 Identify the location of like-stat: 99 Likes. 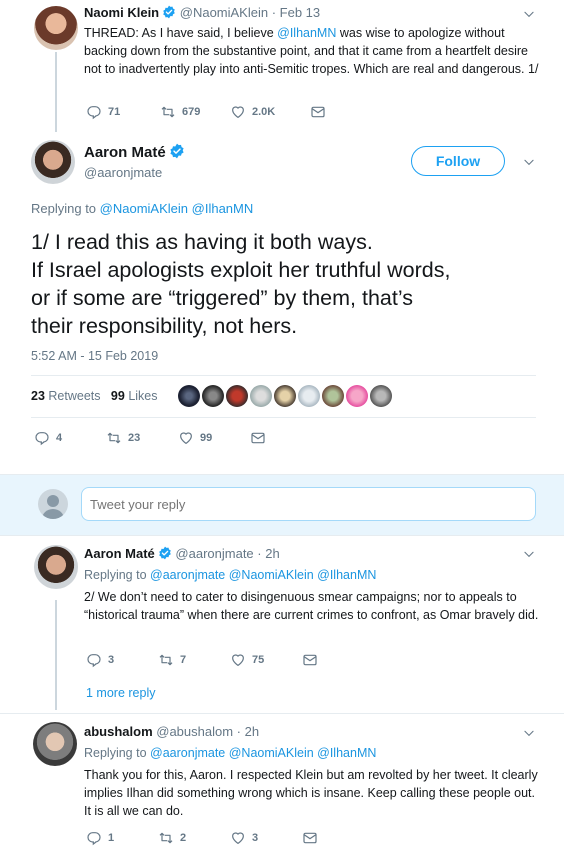
(134, 396).